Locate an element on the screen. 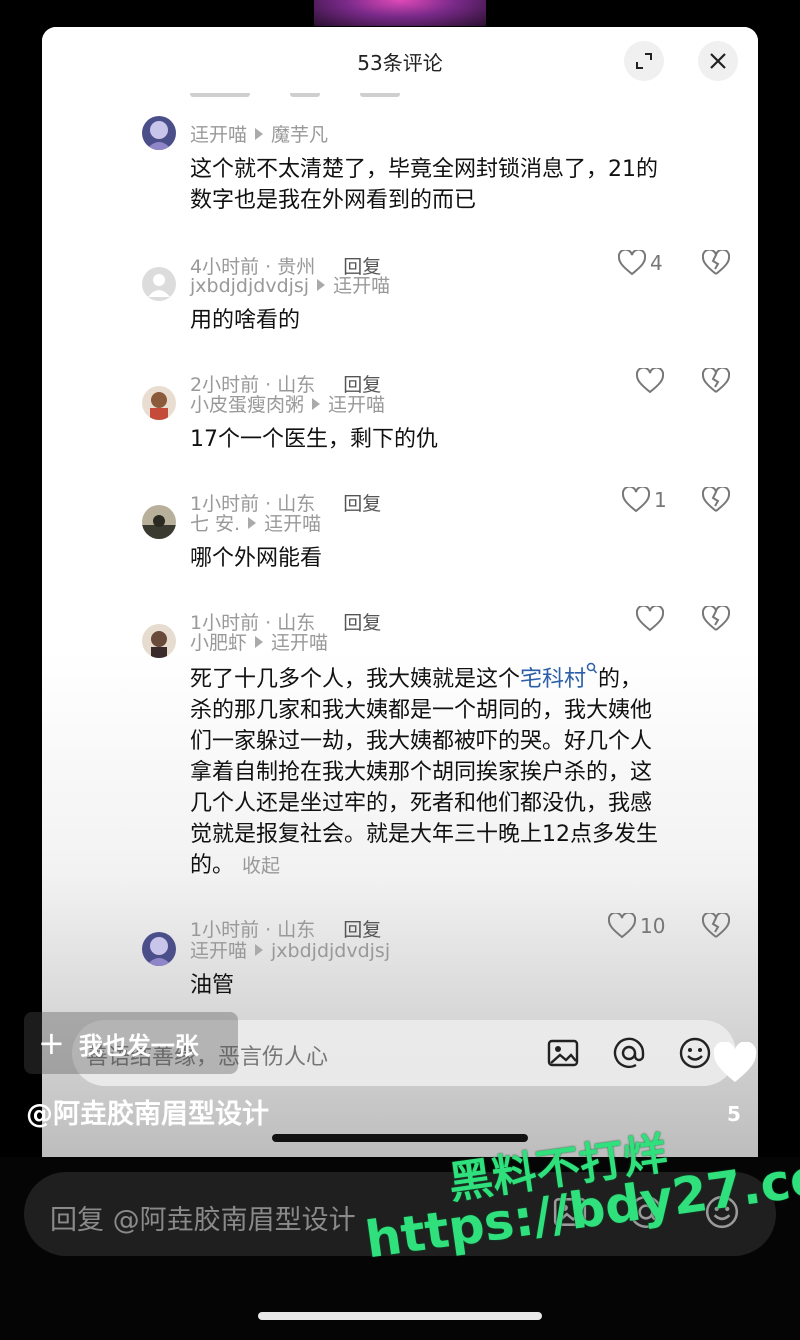 This screenshot has height=1340, width=800. comment-names: 七 安. 迋开喵 is located at coordinates (255, 522).